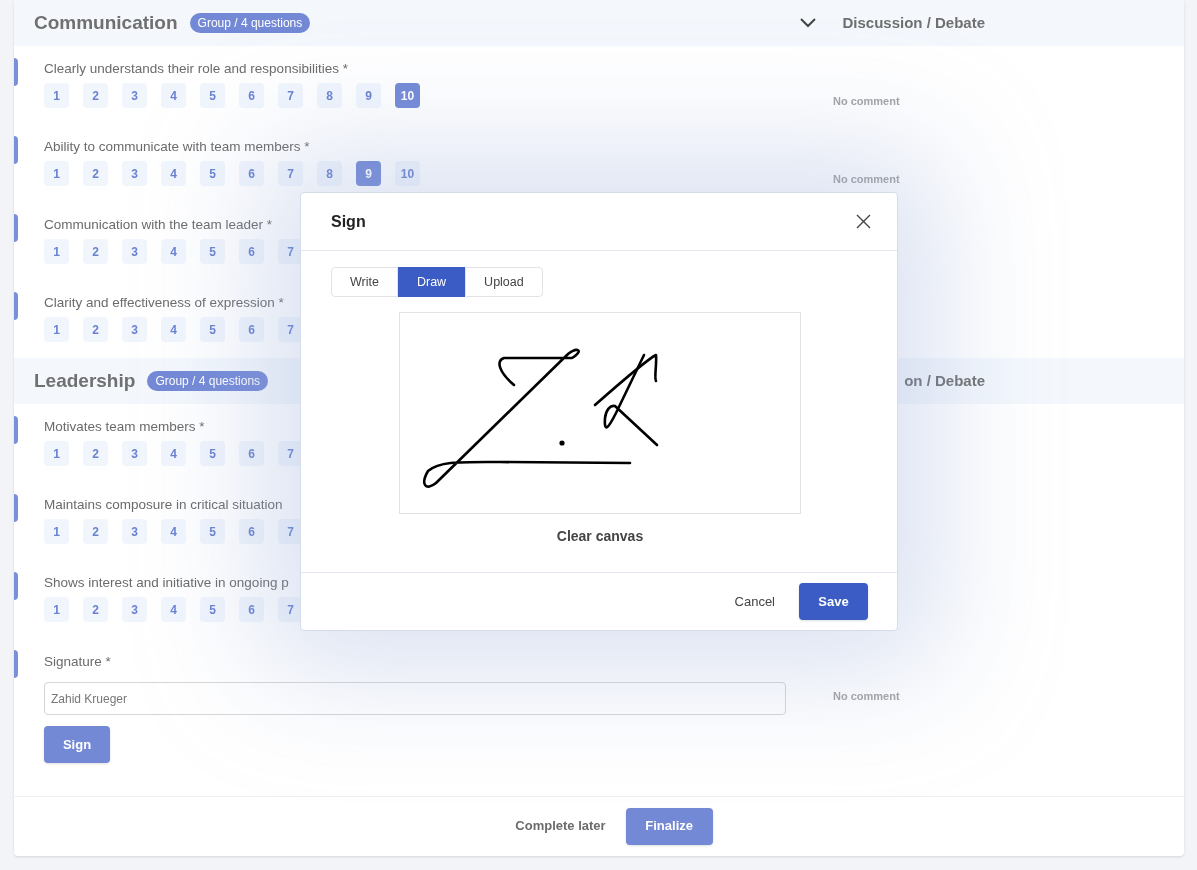 This screenshot has width=1197, height=870. Describe the element at coordinates (600, 413) in the screenshot. I see `drawing-canvas` at that location.